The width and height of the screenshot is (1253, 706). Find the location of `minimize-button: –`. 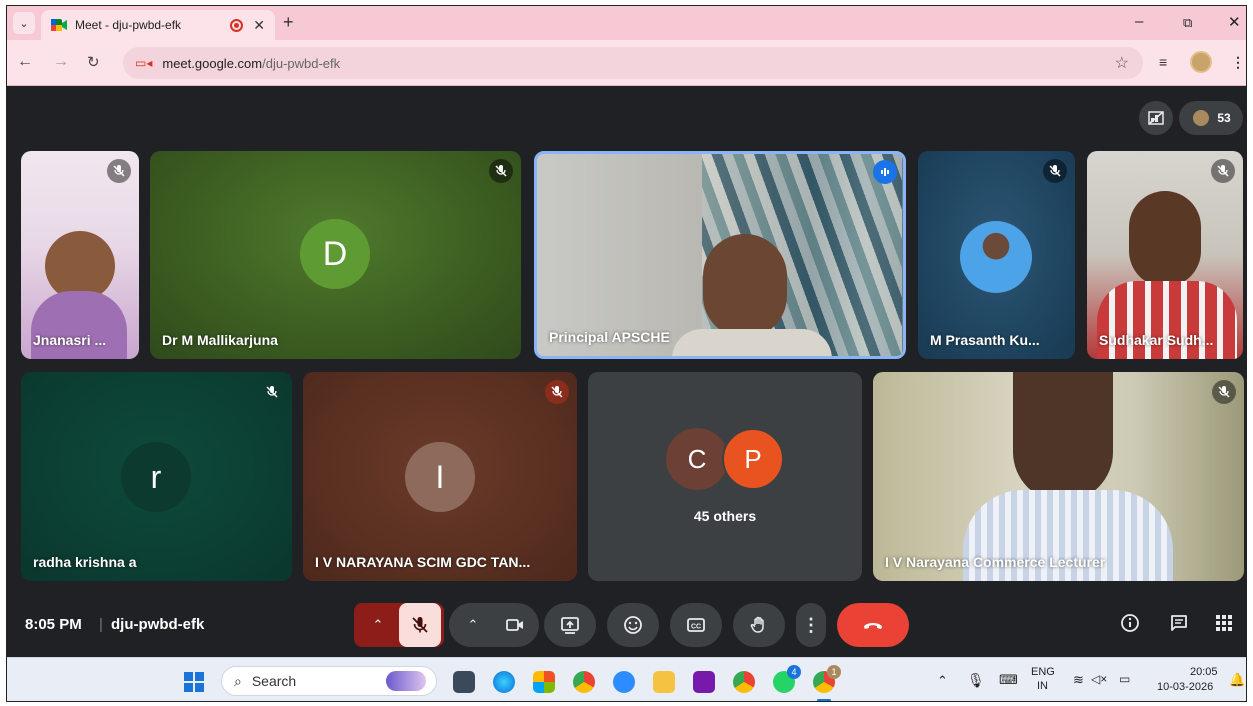

minimize-button: – is located at coordinates (1139, 21).